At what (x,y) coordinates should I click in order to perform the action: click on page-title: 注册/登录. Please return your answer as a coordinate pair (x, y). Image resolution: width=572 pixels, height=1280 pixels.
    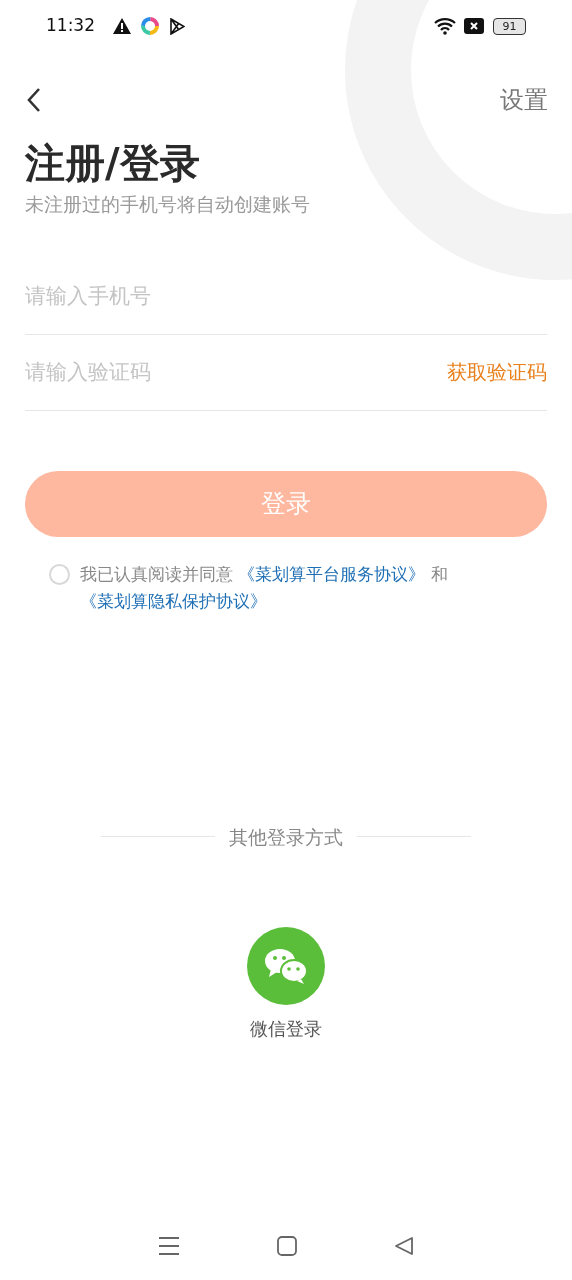
    Looking at the image, I should click on (113, 163).